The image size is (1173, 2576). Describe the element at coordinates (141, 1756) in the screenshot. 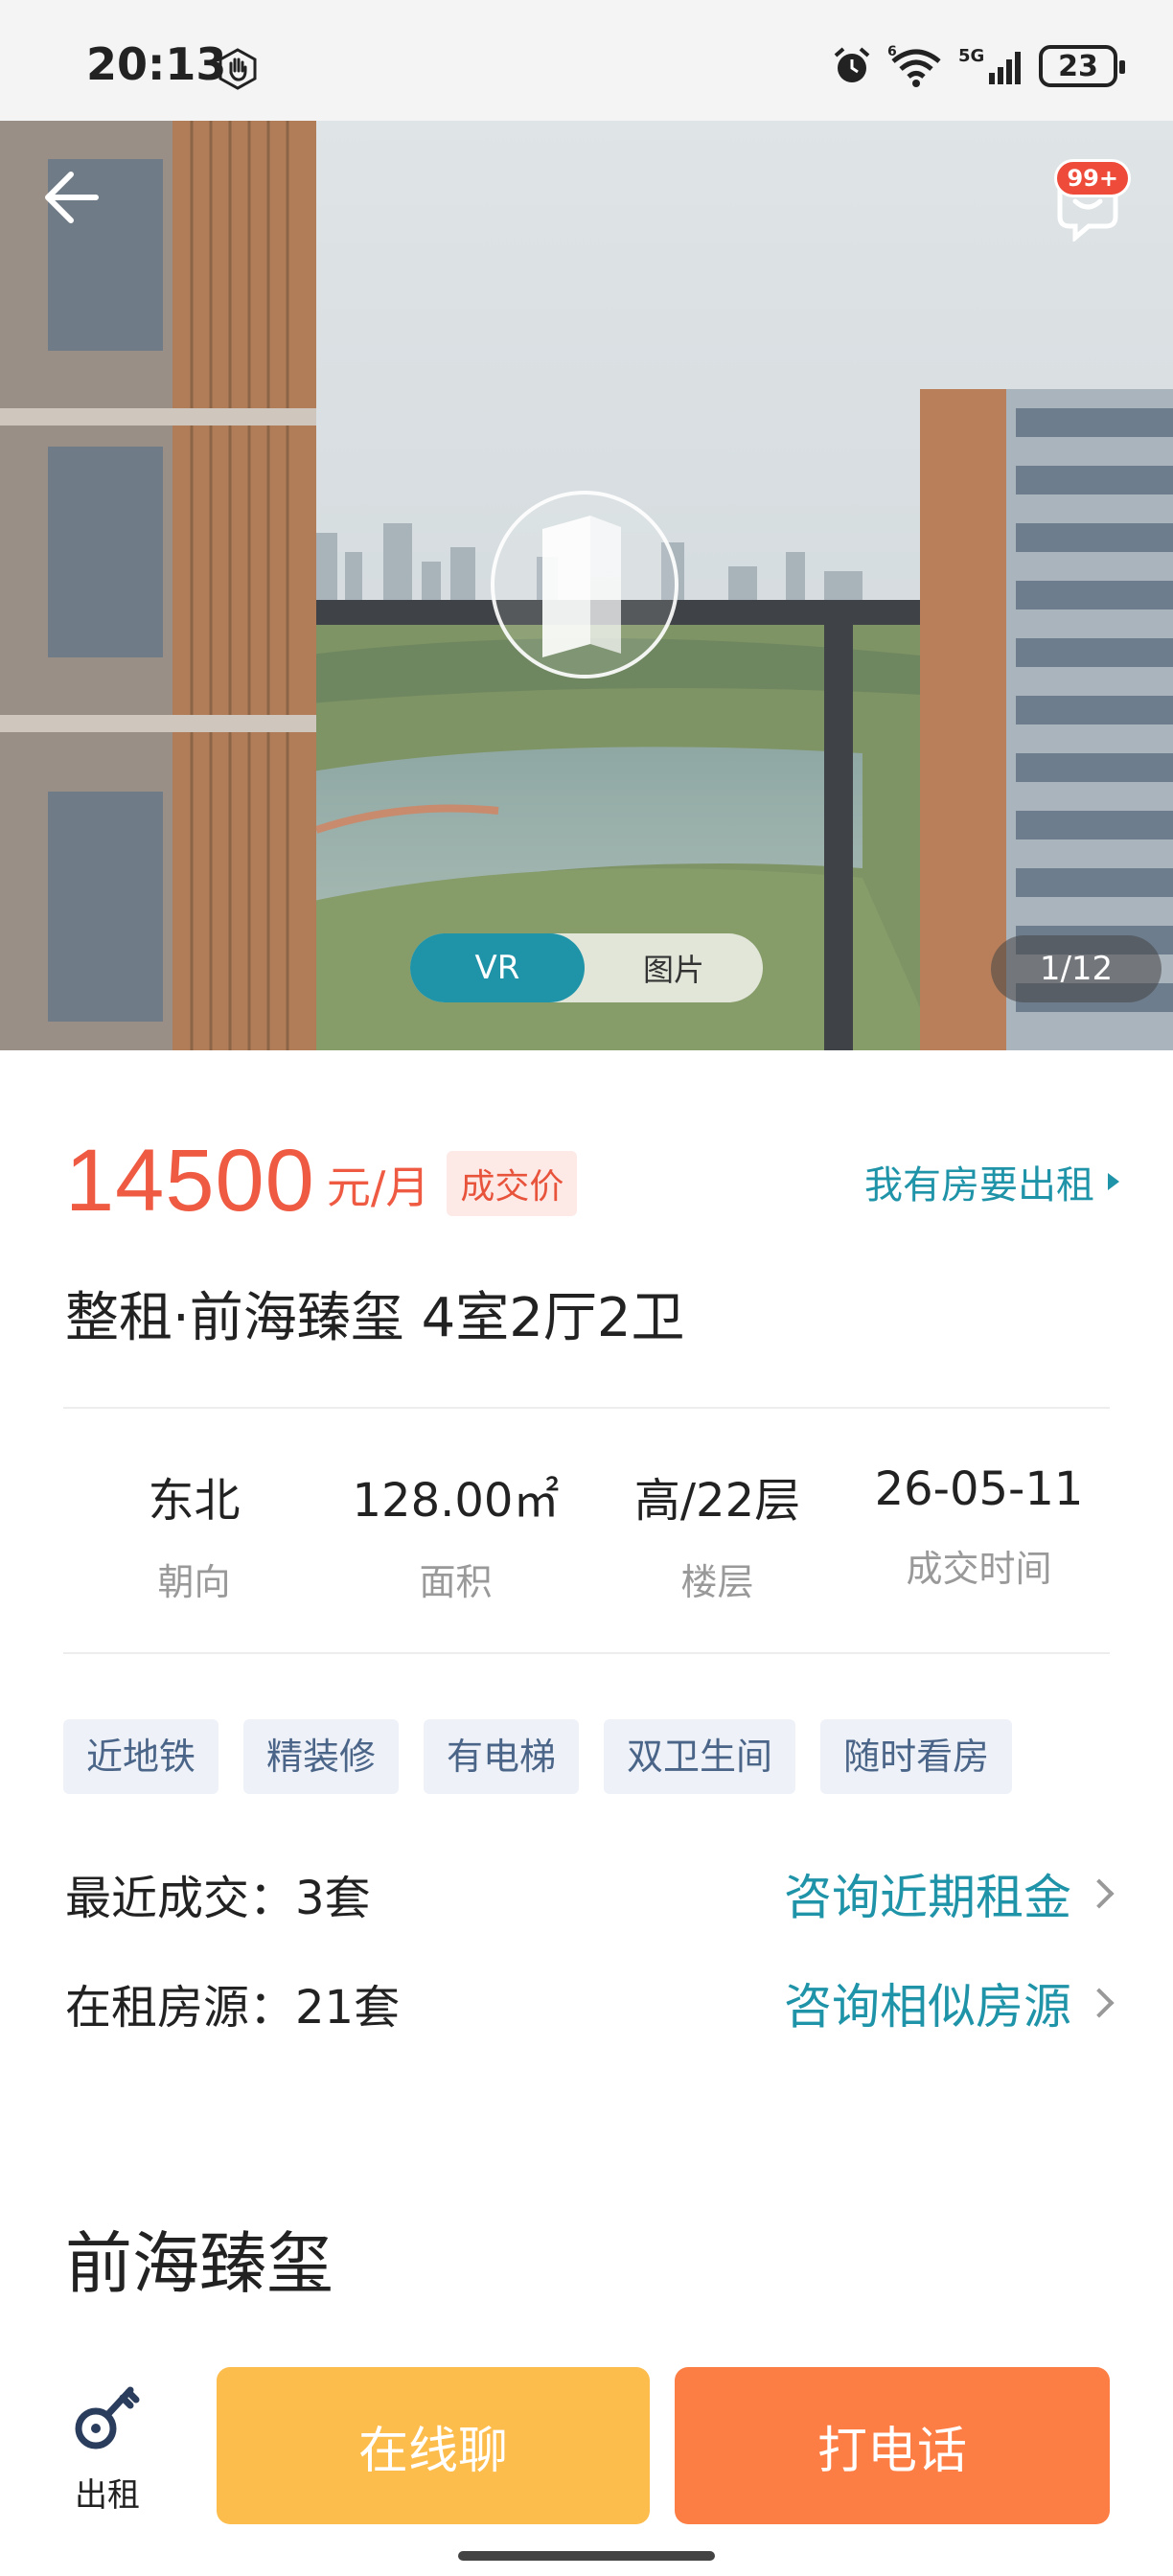

I see `tag-near-subway: 近地铁` at that location.